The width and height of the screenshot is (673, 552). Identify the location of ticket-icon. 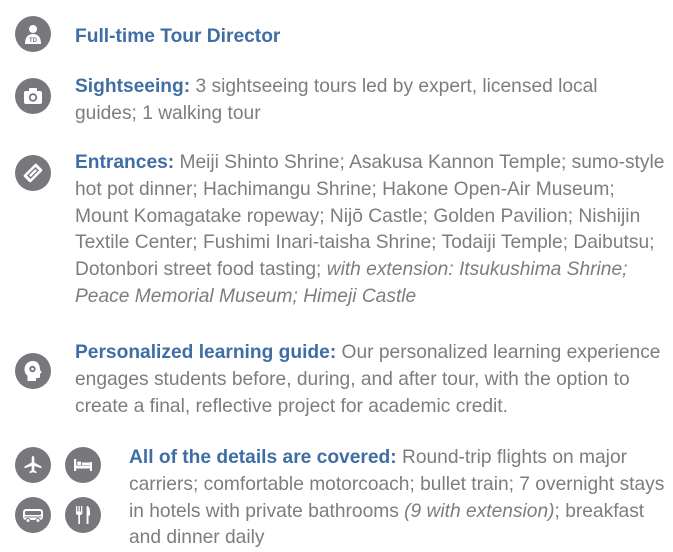
(33, 173).